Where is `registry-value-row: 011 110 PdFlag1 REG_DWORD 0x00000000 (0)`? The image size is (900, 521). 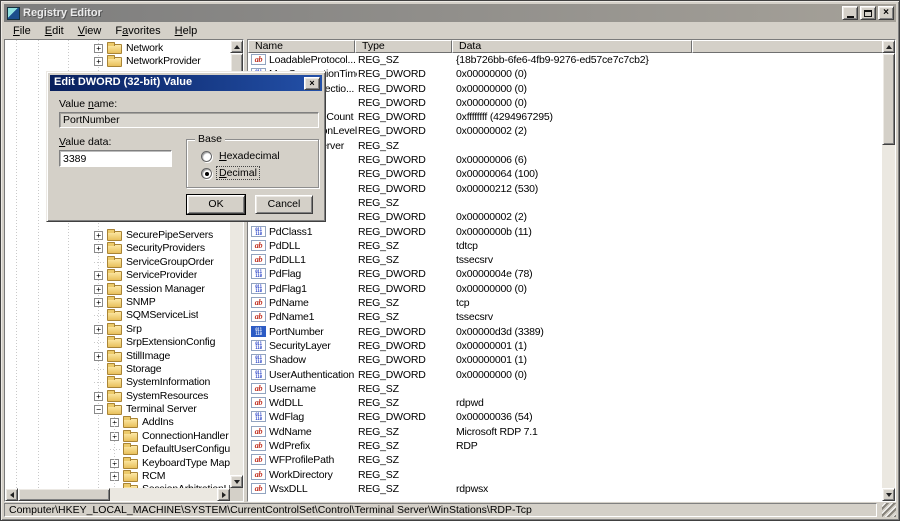 registry-value-row: 011 110 PdFlag1 REG_DWORD 0x00000000 (0) is located at coordinates (565, 289).